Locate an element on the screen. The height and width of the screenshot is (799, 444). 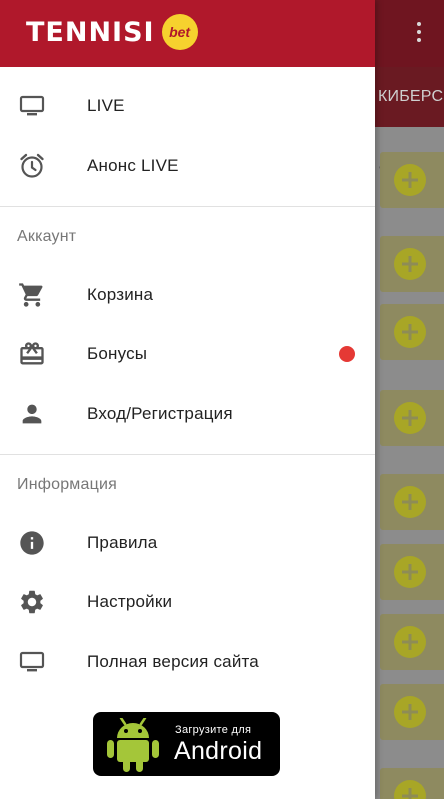
menu-label-bonuses: Бонусы is located at coordinates (117, 353).